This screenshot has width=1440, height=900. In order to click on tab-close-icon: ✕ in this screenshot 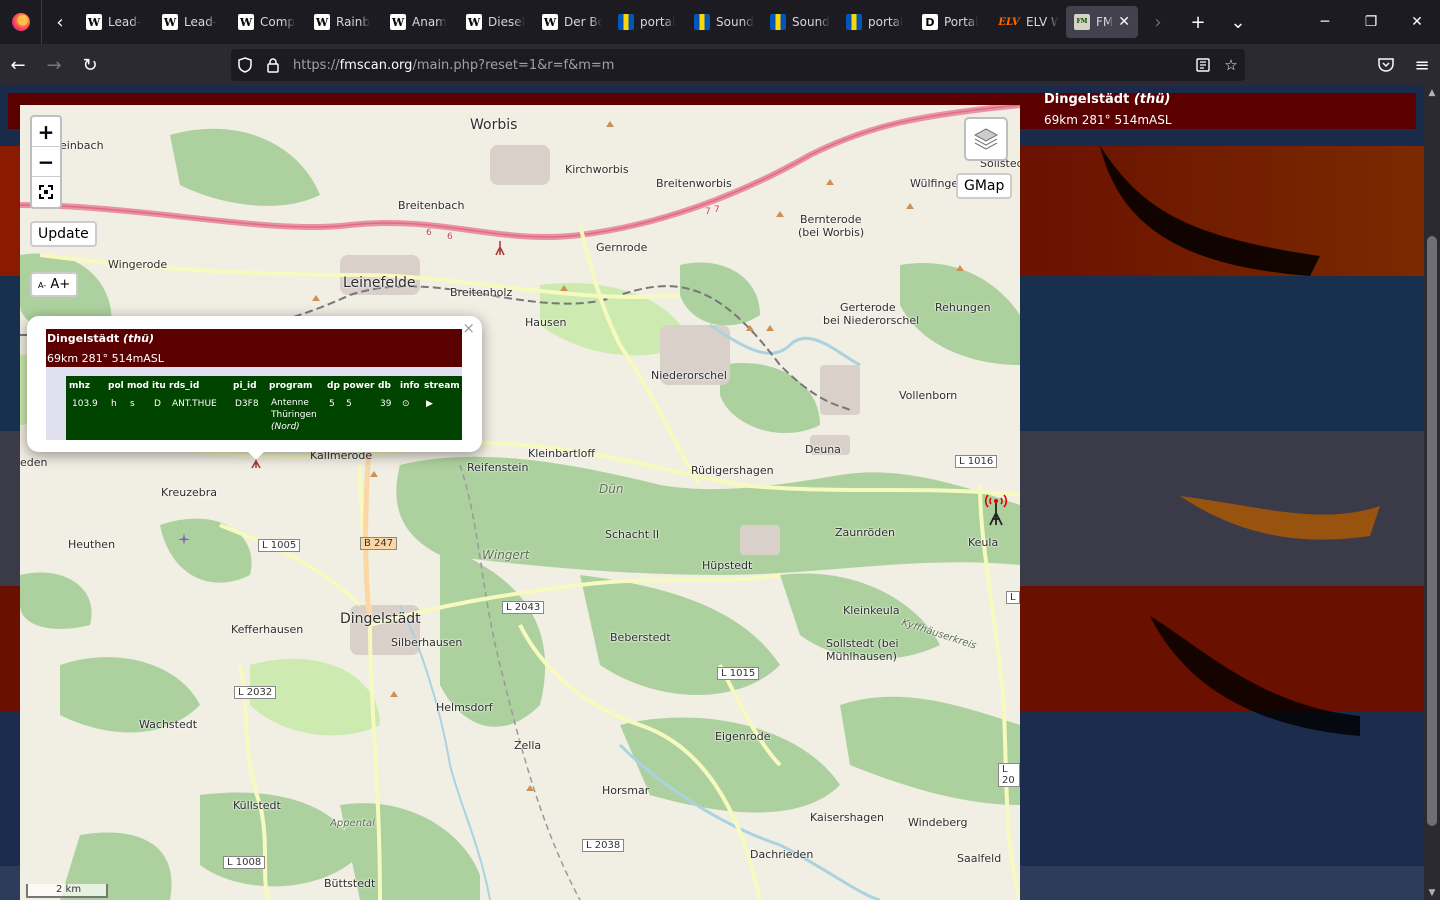, I will do `click(1124, 22)`.